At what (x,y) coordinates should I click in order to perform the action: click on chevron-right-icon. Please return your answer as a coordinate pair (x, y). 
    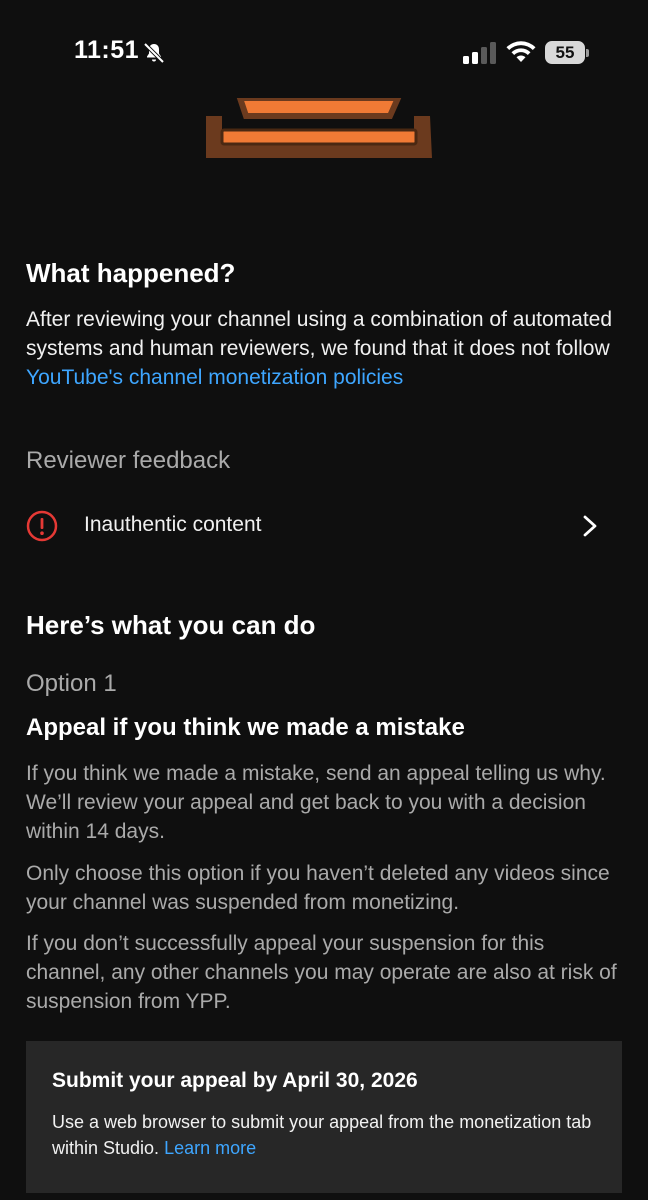
    Looking at the image, I should click on (590, 526).